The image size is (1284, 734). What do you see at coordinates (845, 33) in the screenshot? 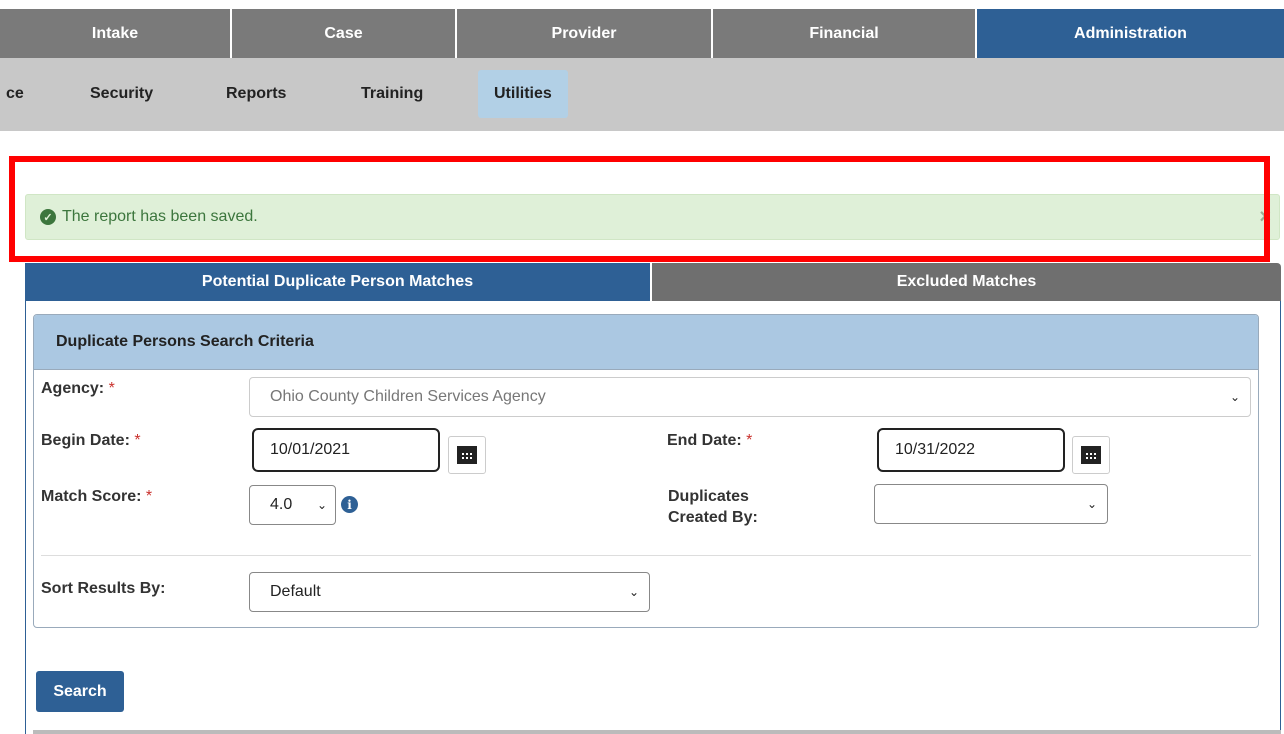
I see `nav-tab-financial: Financial` at bounding box center [845, 33].